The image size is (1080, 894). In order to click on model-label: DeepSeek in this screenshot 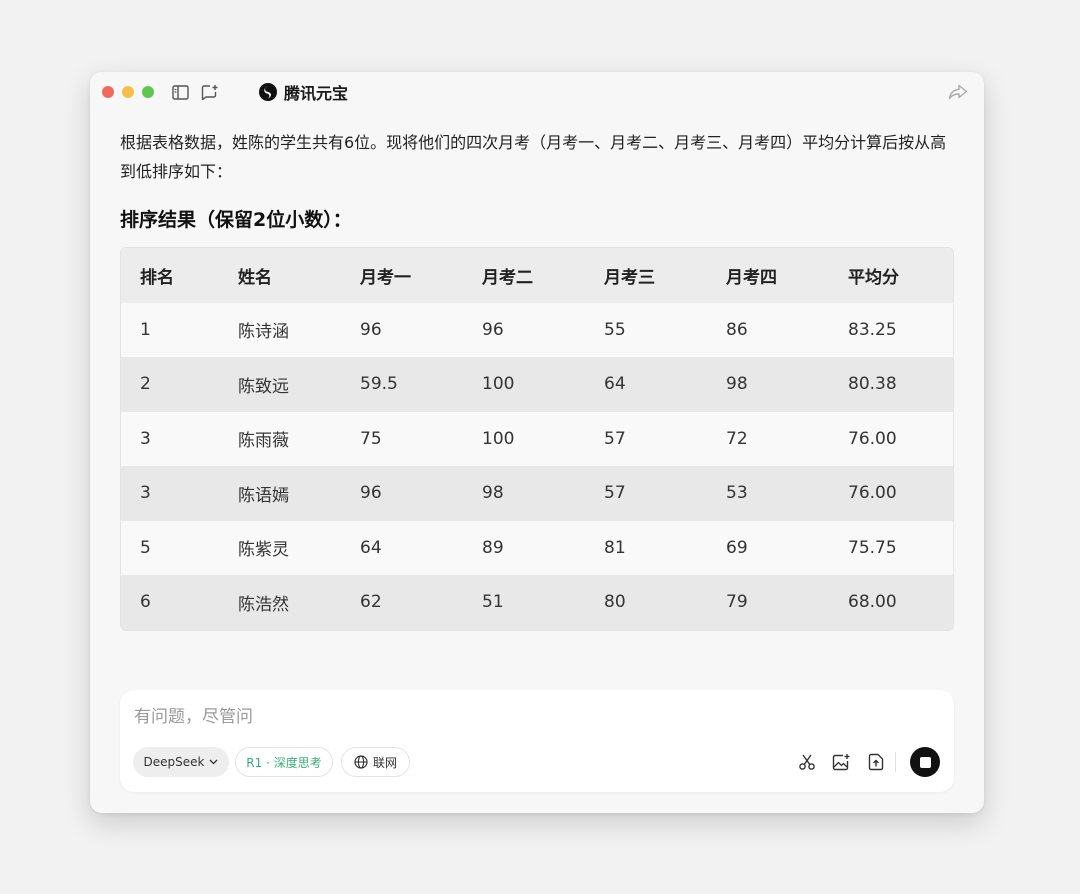, I will do `click(174, 762)`.